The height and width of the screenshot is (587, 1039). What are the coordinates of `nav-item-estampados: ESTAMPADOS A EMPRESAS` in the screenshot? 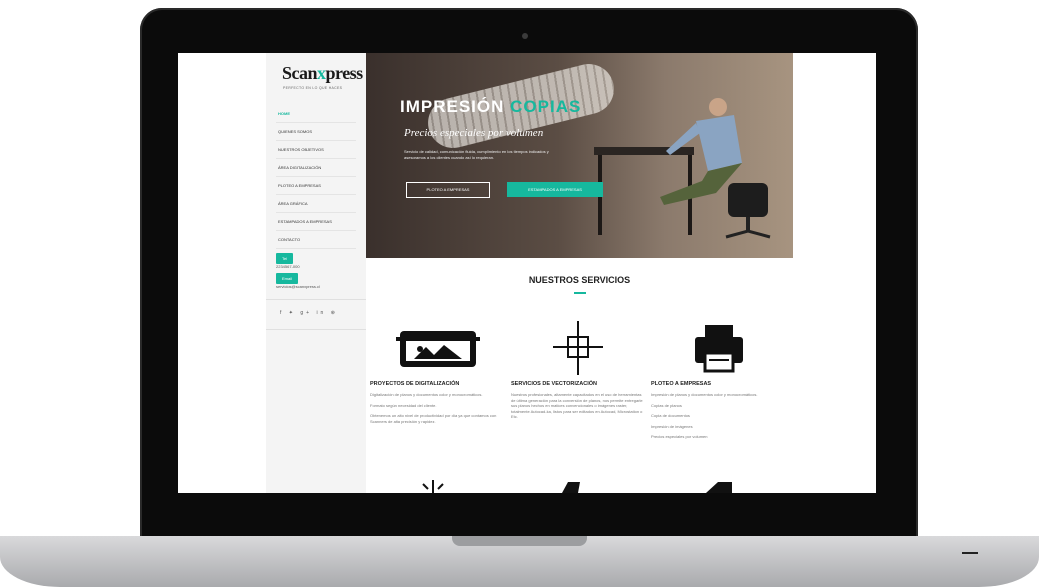 It's located at (316, 222).